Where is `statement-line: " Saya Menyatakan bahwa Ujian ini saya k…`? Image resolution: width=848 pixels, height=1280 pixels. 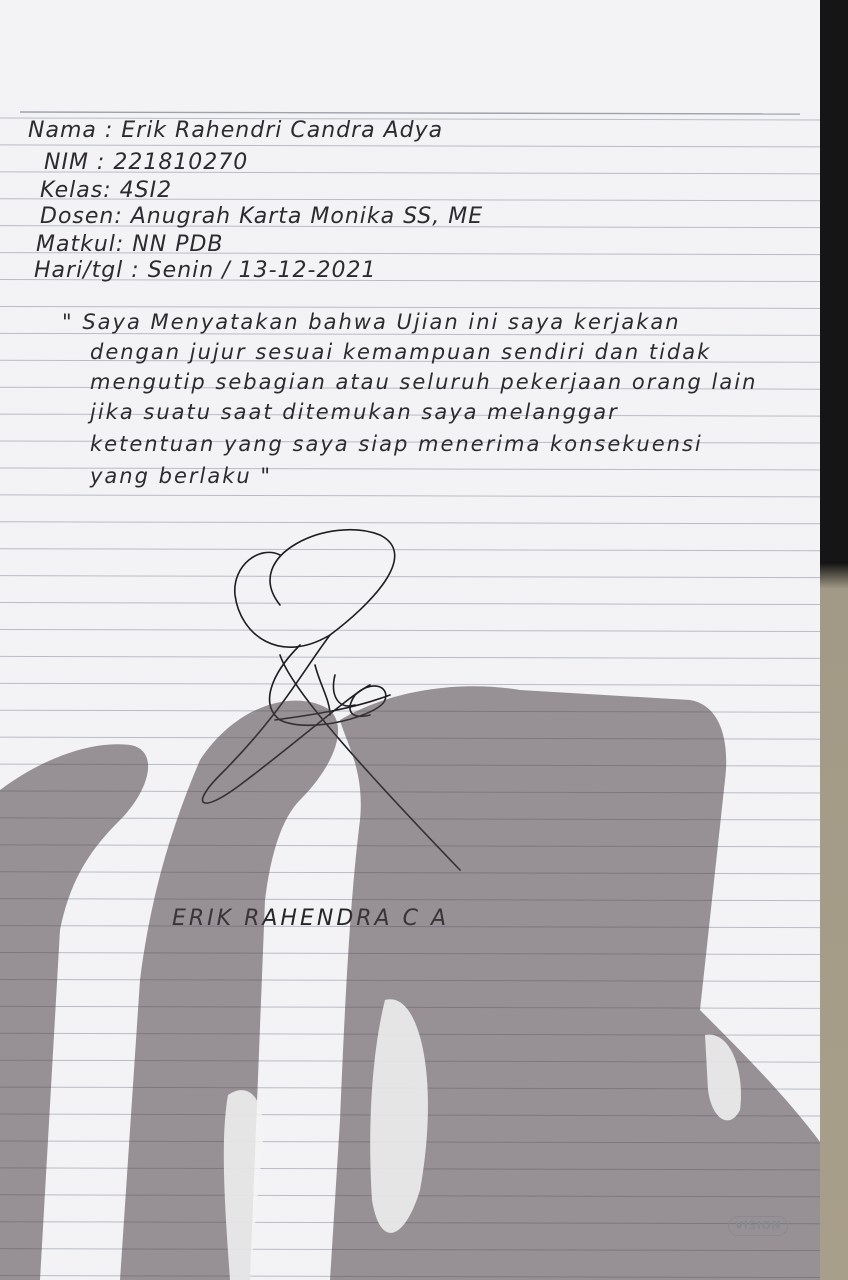 statement-line: " Saya Menyatakan bahwa Ujian ini saya k… is located at coordinates (371, 322).